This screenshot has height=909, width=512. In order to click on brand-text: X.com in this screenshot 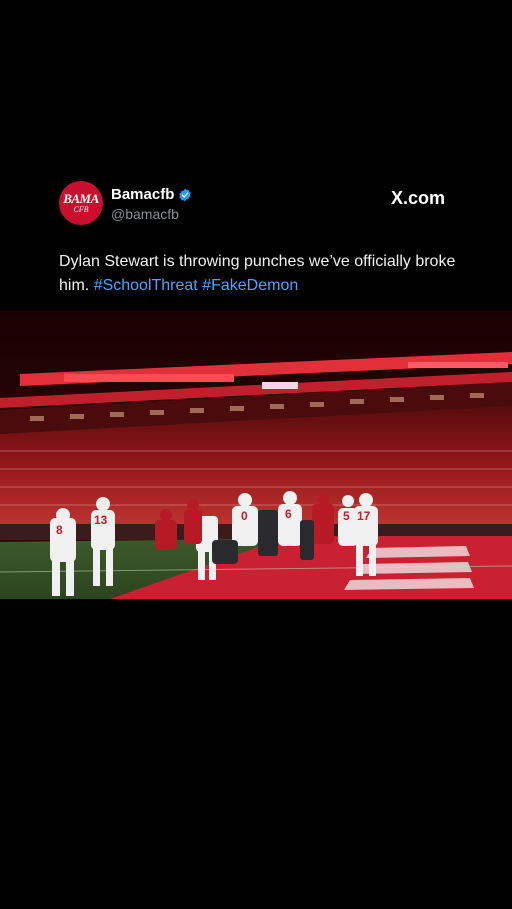, I will do `click(417, 198)`.